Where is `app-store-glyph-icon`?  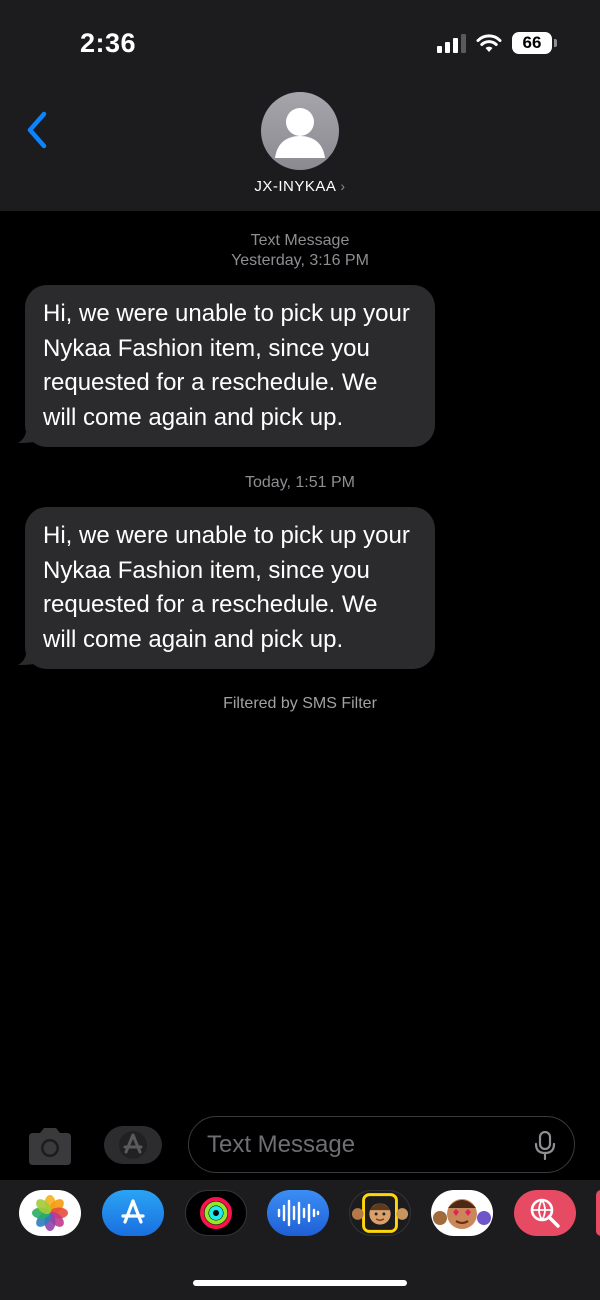 app-store-glyph-icon is located at coordinates (133, 1211).